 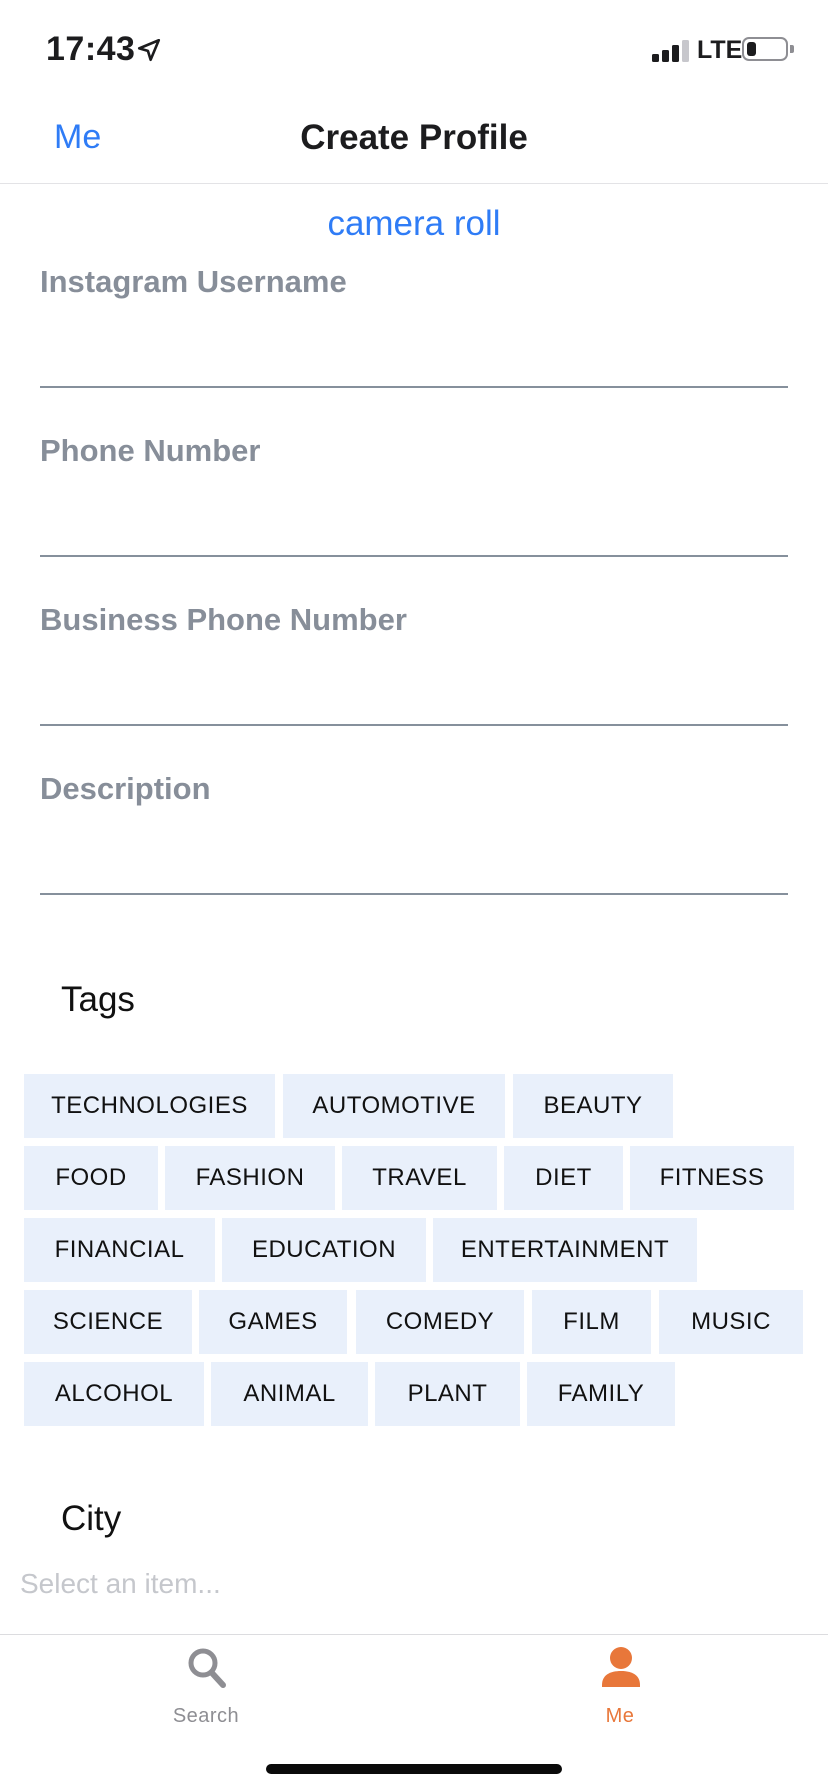 What do you see at coordinates (621, 1667) in the screenshot?
I see `person-icon` at bounding box center [621, 1667].